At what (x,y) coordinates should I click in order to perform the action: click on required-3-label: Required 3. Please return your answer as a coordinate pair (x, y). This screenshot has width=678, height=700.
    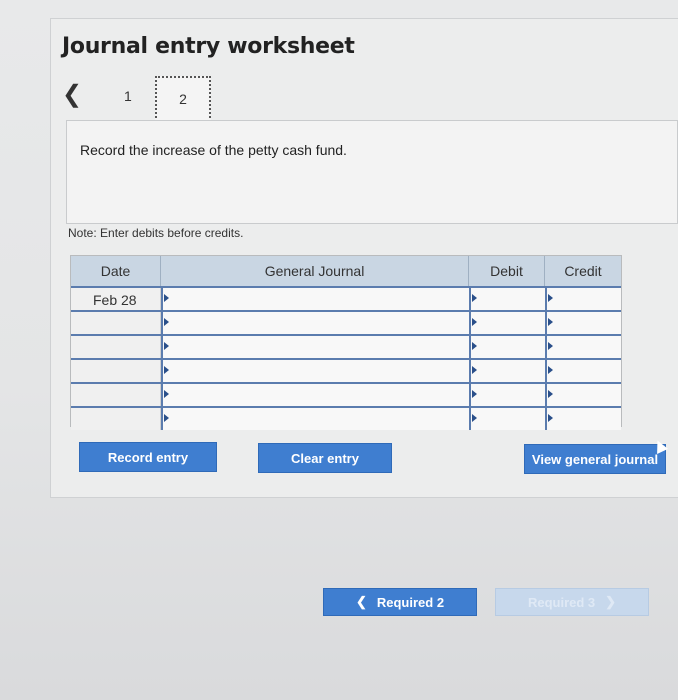
    Looking at the image, I should click on (561, 602).